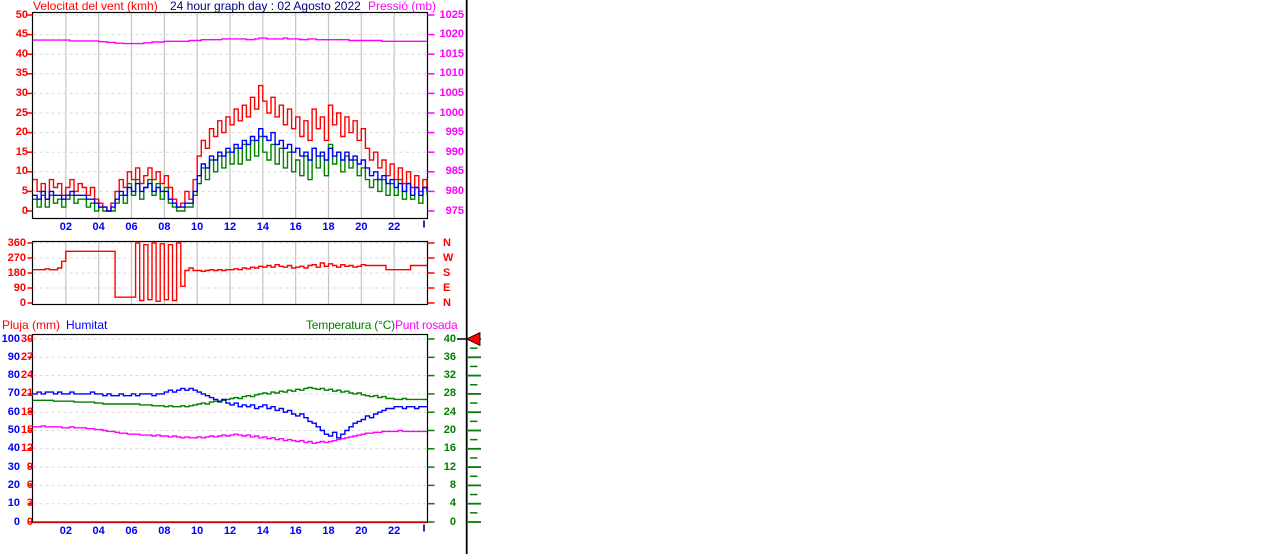 This screenshot has height=554, width=1280. I want to click on right-scale-line, so click(466, 277).